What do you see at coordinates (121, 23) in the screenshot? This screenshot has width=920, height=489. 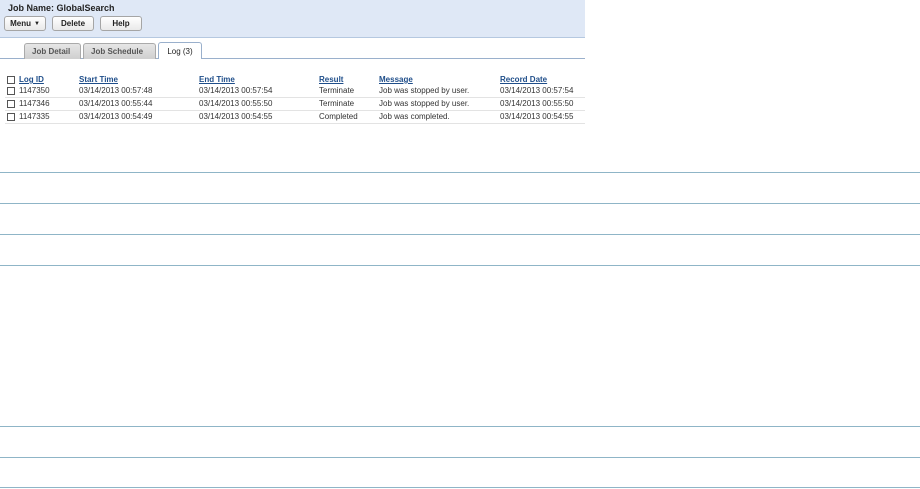 I see `help-button: Help` at bounding box center [121, 23].